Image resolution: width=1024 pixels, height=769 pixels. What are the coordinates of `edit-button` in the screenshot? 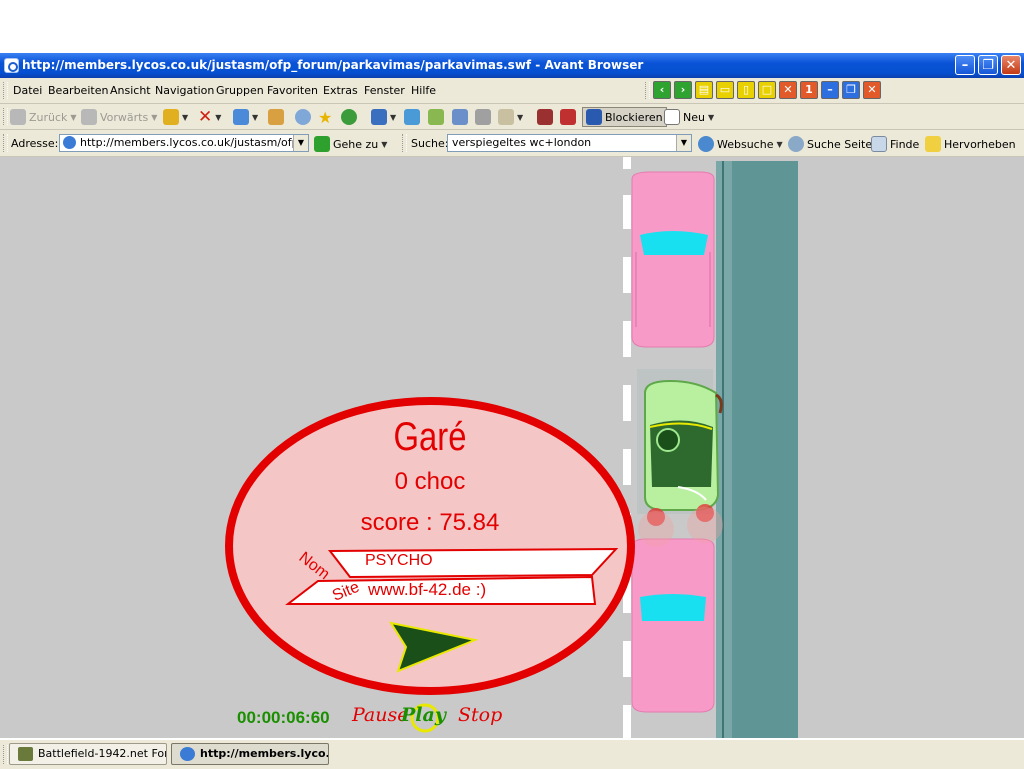 It's located at (460, 117).